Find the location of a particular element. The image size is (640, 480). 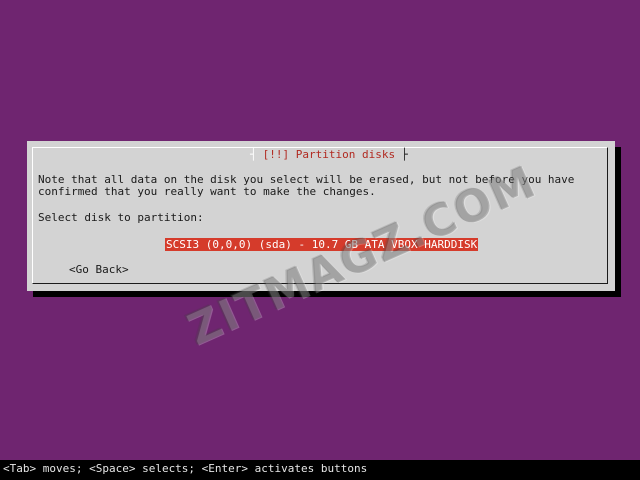

select-disk-prompt: Select disk to partition: is located at coordinates (121, 217).